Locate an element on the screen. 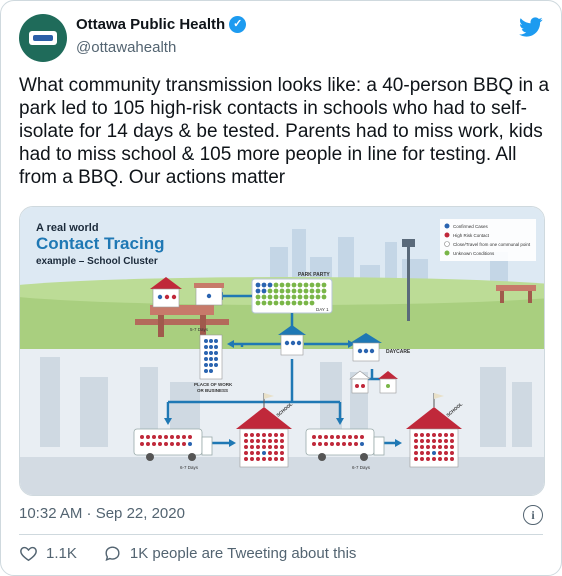  ottawa-public-health-logo is located at coordinates (43, 38).